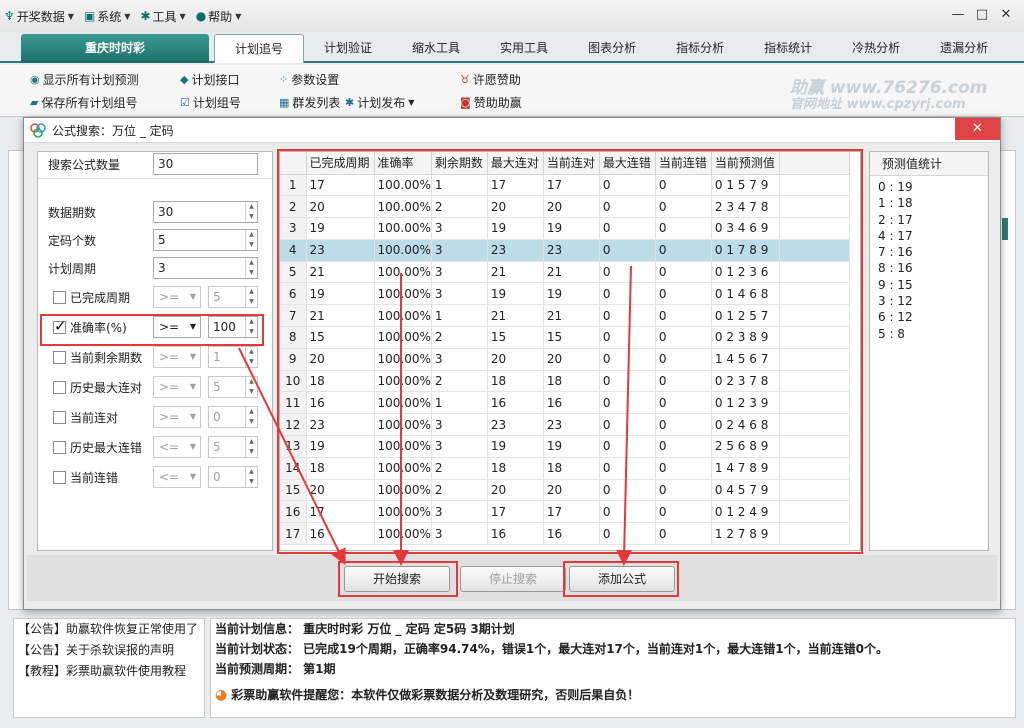 The width and height of the screenshot is (1024, 728). What do you see at coordinates (90, 327) in the screenshot?
I see `accuracy-filter: 准确率(%)` at bounding box center [90, 327].